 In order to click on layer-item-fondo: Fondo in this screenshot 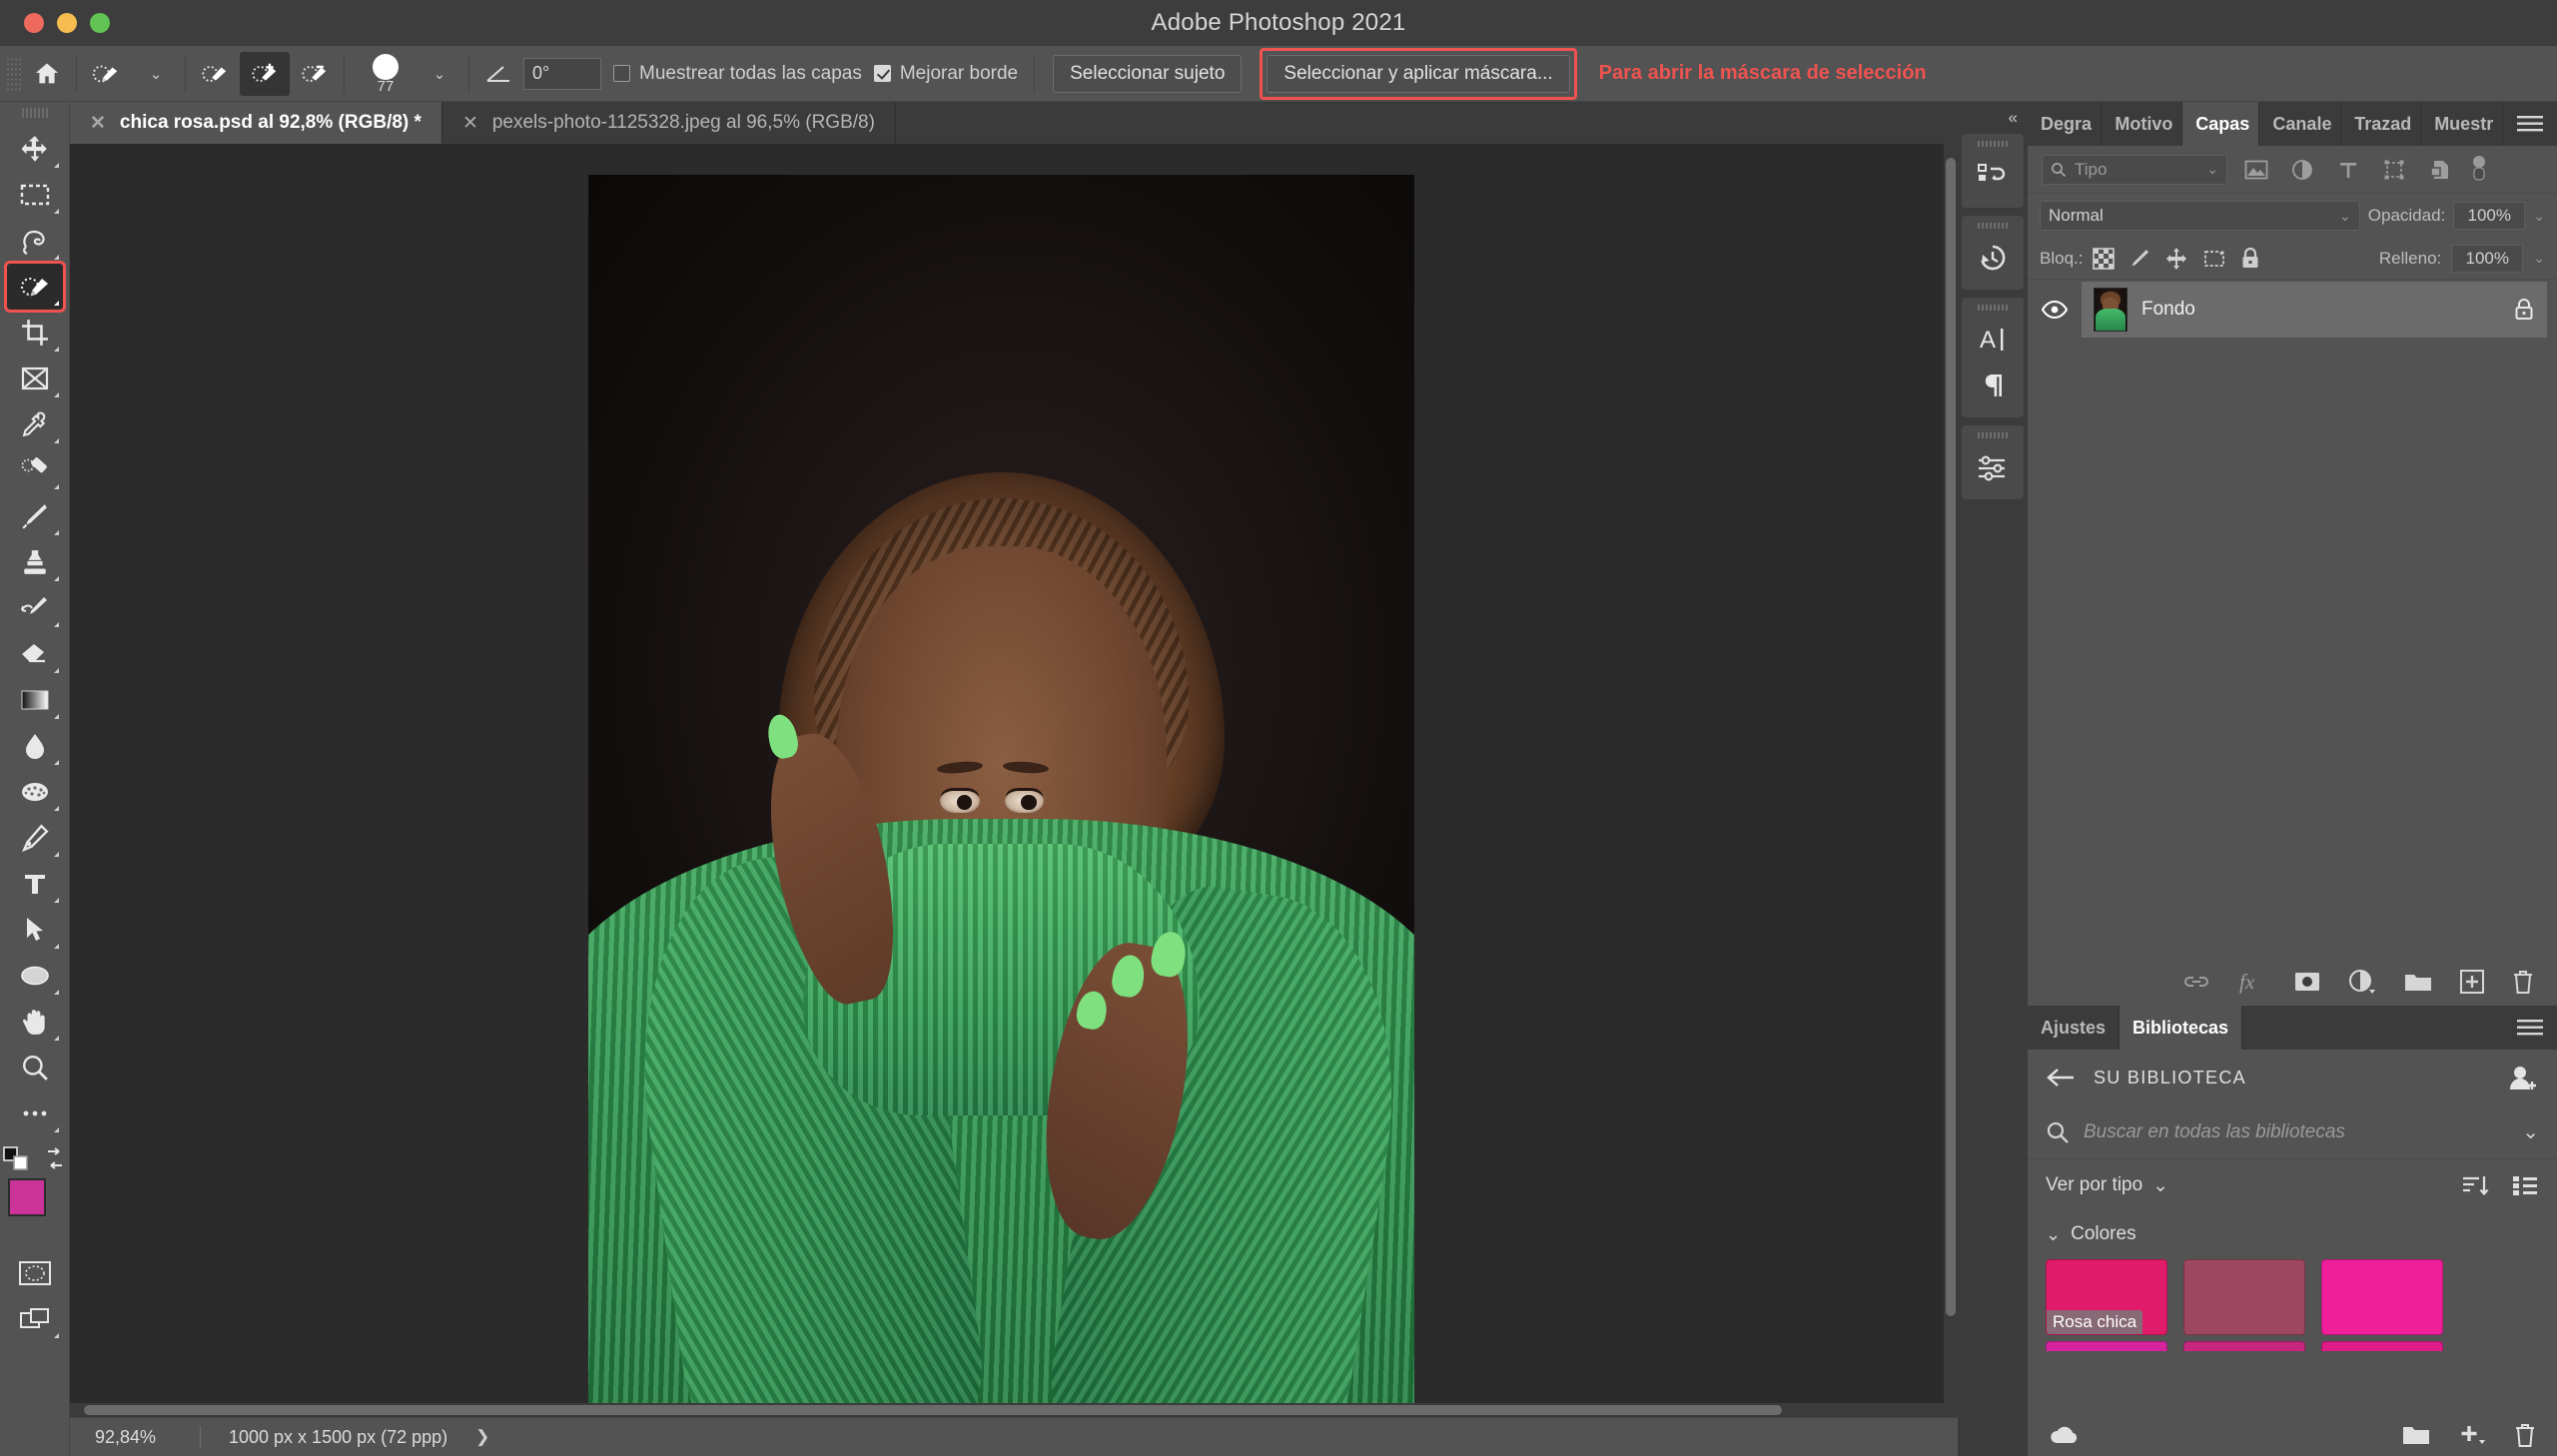, I will do `click(2314, 310)`.